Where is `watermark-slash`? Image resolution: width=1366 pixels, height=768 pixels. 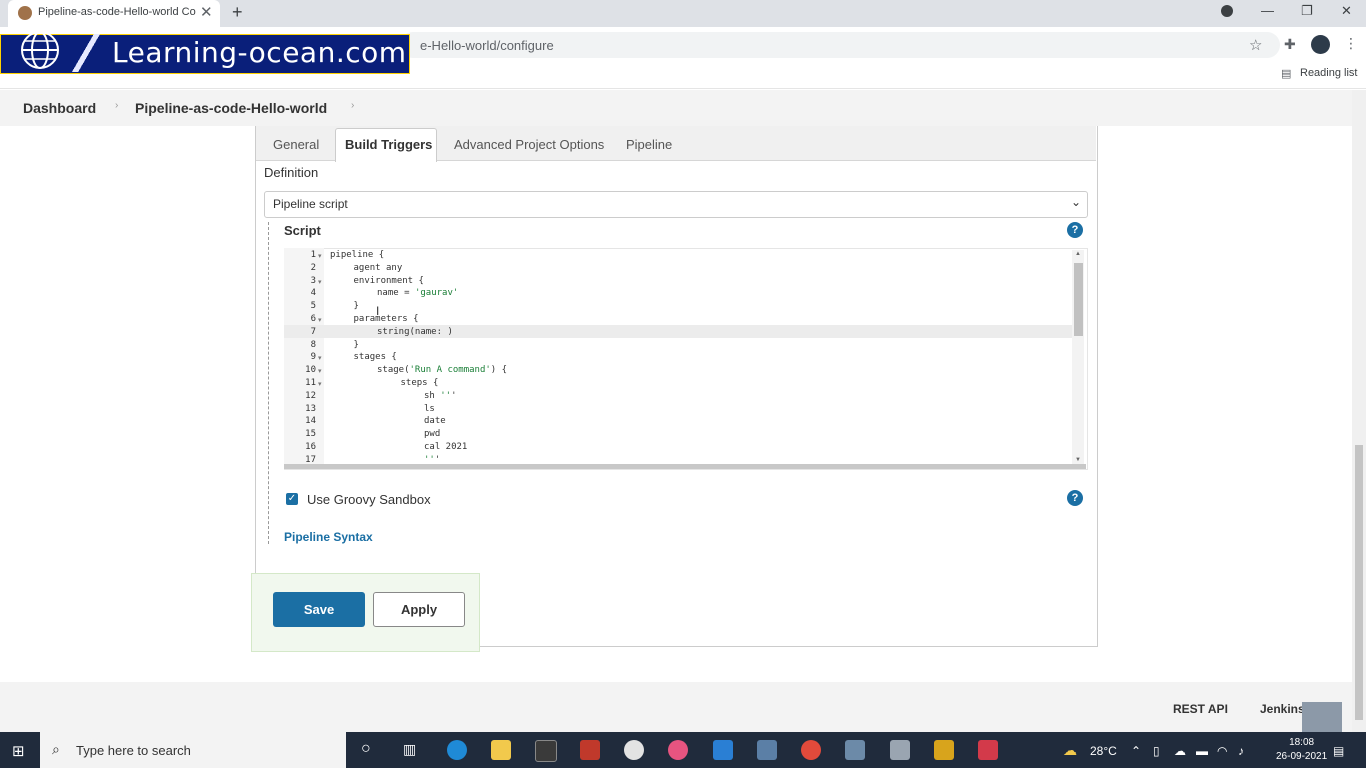
watermark-slash is located at coordinates (86, 53).